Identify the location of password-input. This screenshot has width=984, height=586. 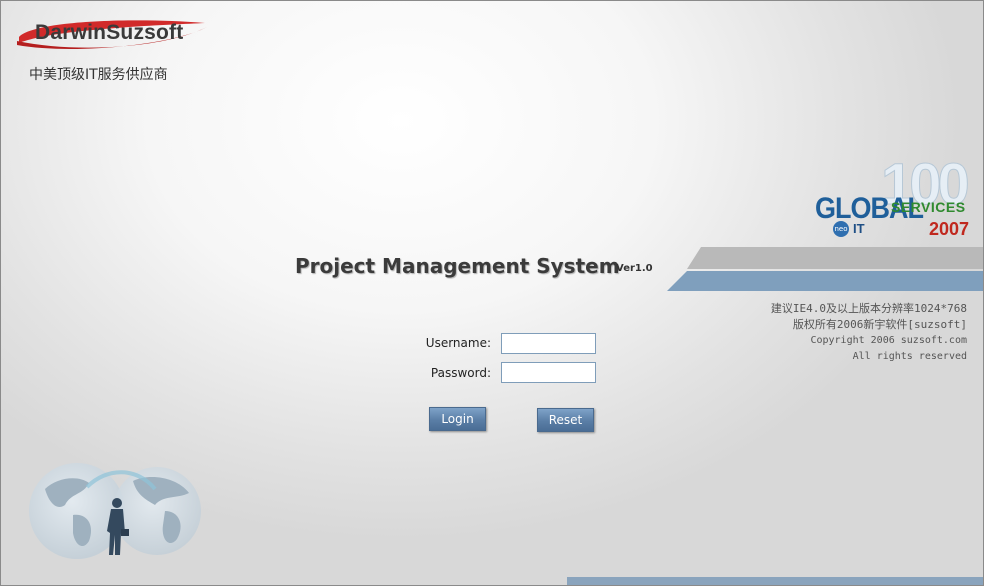
(548, 372).